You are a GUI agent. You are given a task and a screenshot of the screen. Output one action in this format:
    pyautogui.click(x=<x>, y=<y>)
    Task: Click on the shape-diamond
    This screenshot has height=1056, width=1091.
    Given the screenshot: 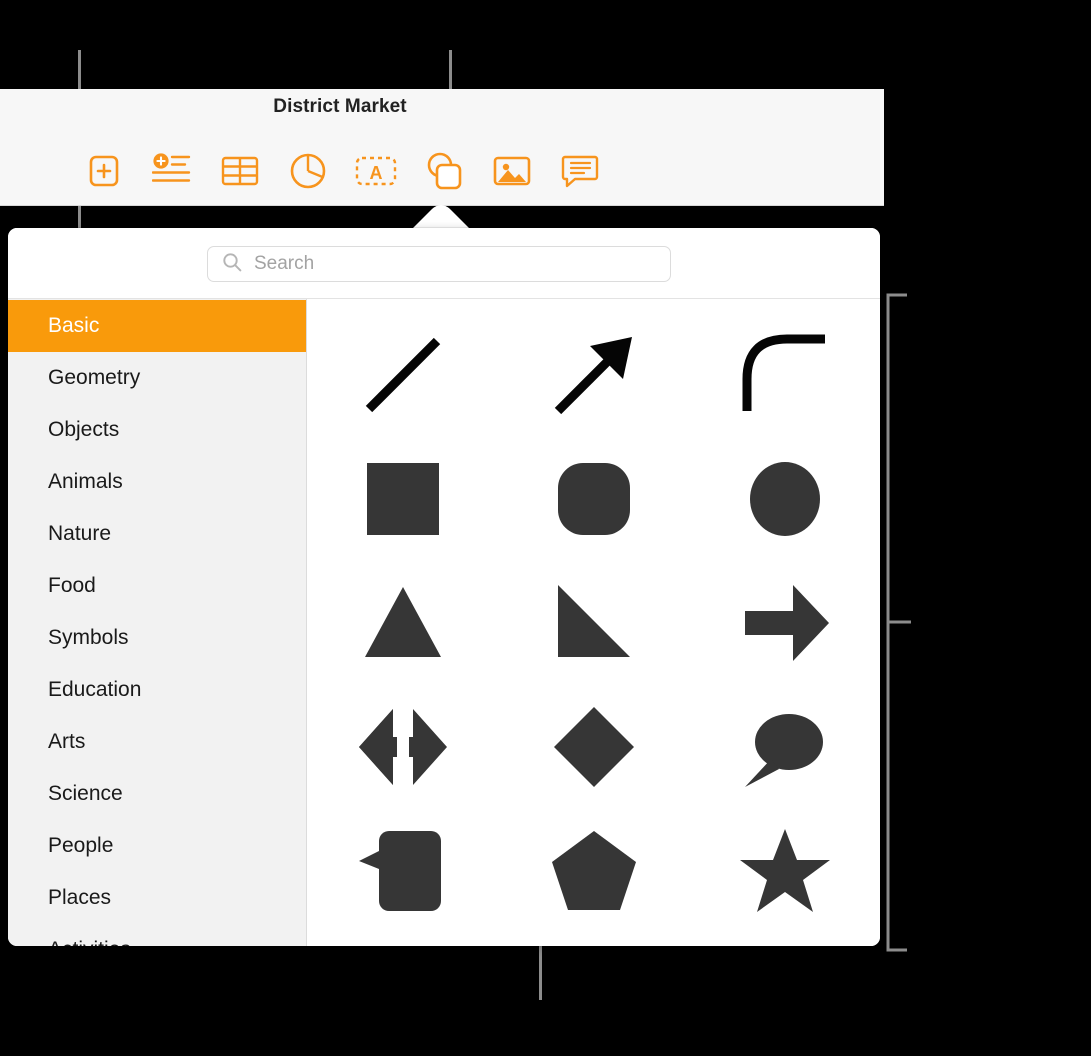 What is the action you would take?
    pyautogui.click(x=594, y=747)
    